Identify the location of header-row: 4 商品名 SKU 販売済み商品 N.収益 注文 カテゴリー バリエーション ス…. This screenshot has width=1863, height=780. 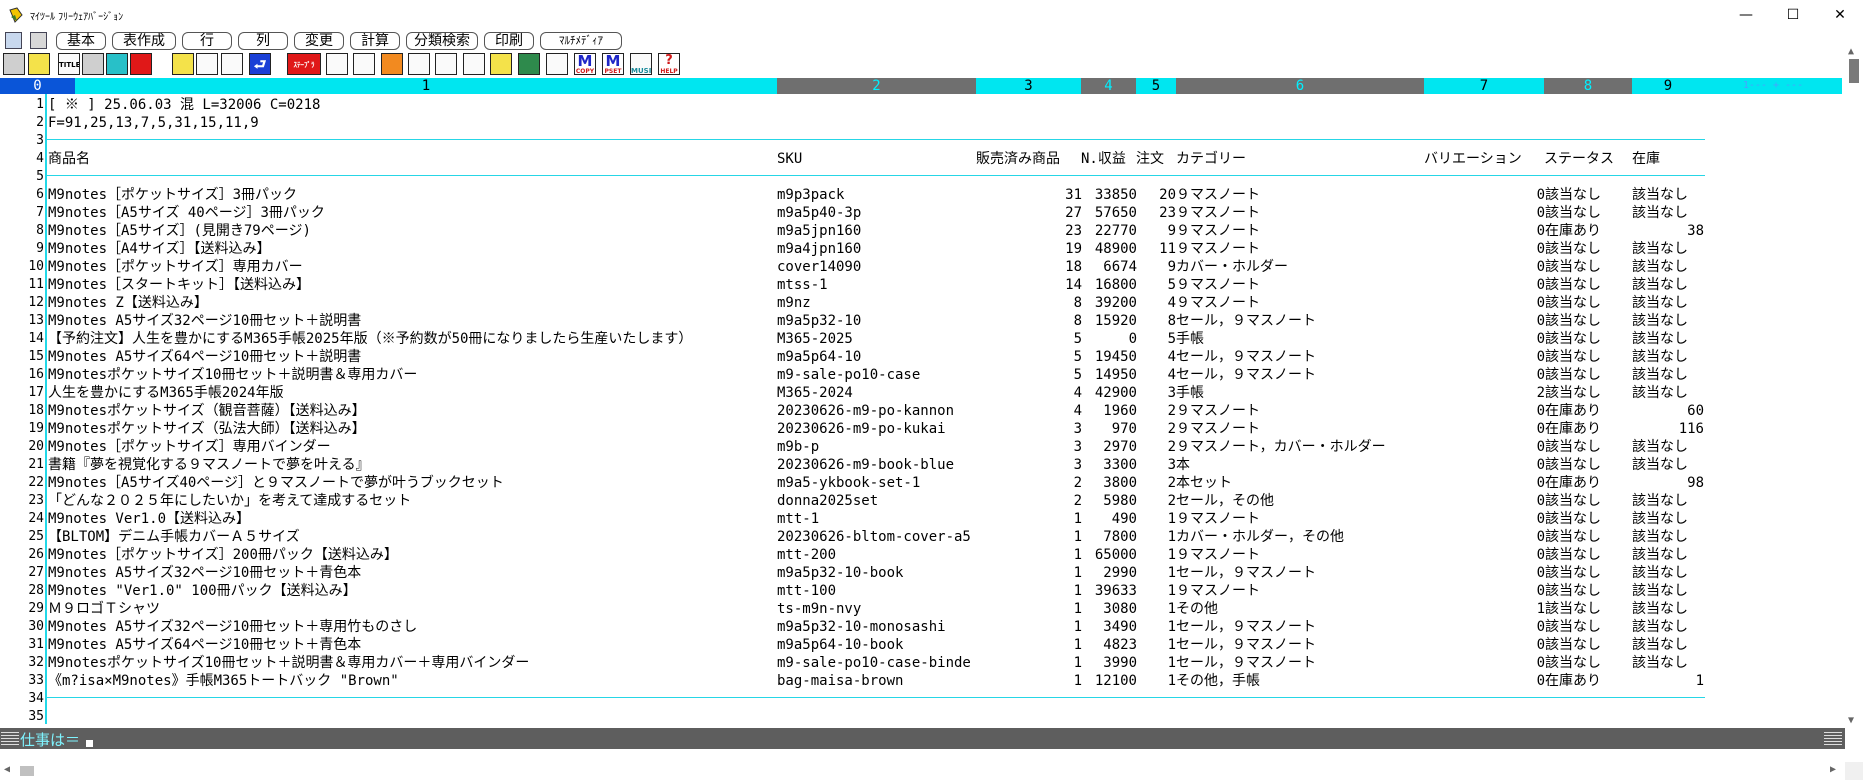
(922, 159).